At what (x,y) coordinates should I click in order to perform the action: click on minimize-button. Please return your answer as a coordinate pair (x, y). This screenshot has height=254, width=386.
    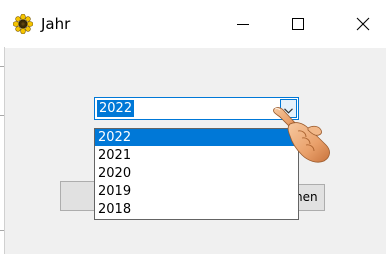
    Looking at the image, I should click on (243, 24).